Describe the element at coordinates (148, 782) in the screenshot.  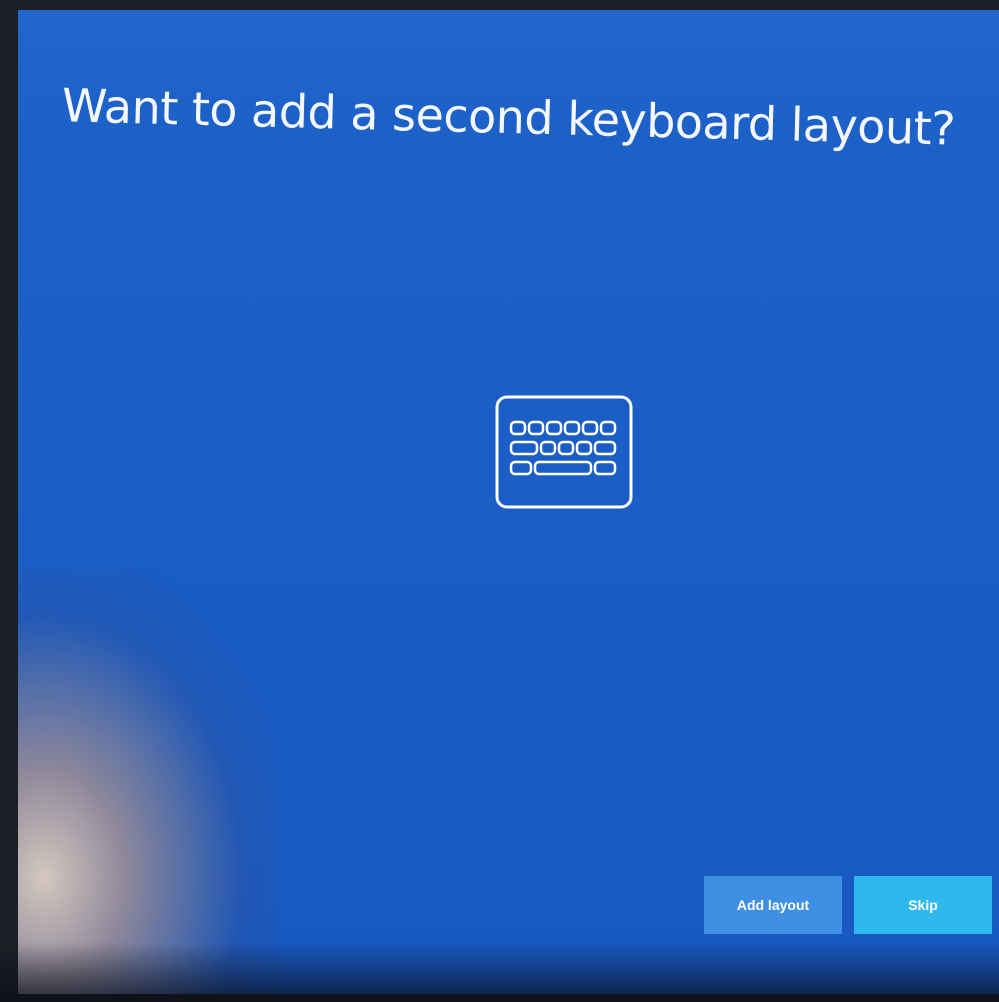
I see `screen-glare` at that location.